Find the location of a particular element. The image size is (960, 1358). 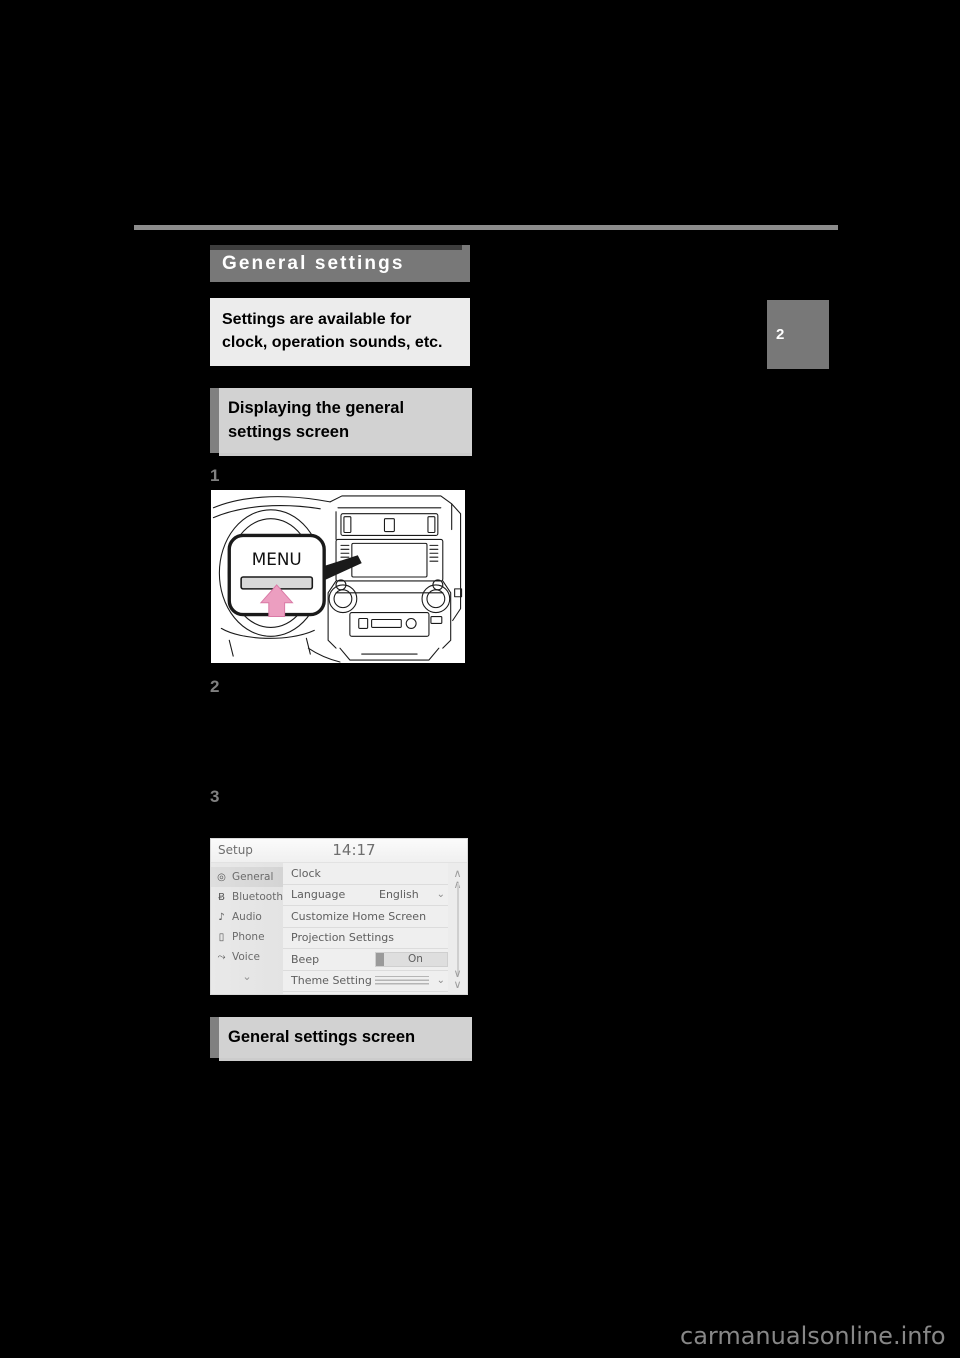

watermark: carmanualsonline.info is located at coordinates (813, 1336).